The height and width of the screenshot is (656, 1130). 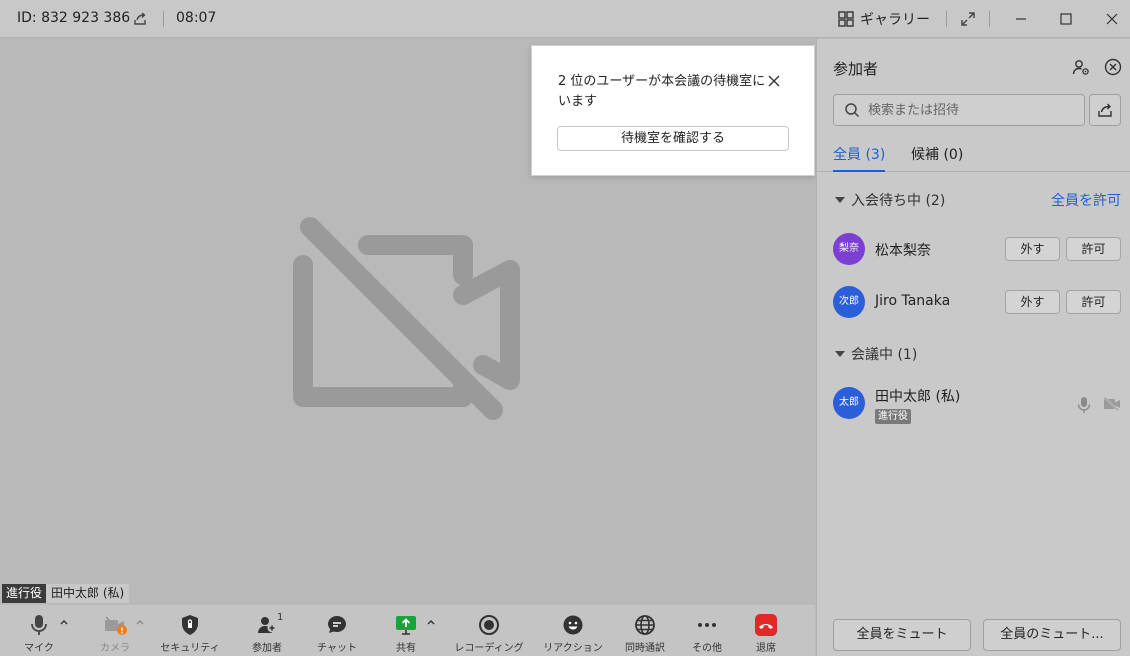 I want to click on camera-button: ! カメラ, so click(x=115, y=630).